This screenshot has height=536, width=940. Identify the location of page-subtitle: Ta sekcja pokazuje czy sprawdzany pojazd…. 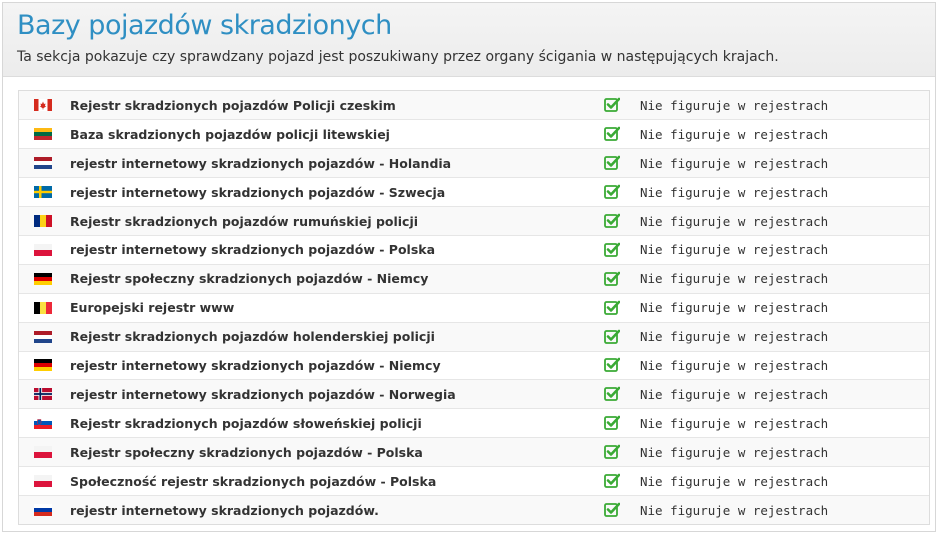
(398, 57).